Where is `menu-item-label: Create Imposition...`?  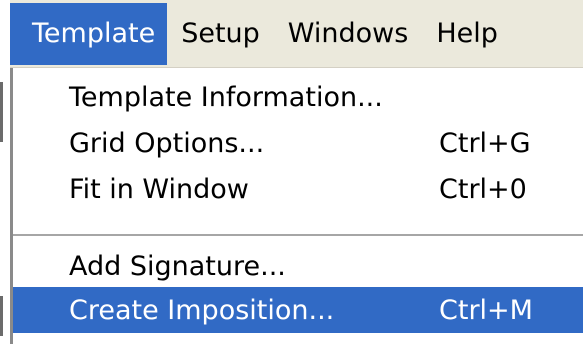 menu-item-label: Create Imposition... is located at coordinates (202, 310).